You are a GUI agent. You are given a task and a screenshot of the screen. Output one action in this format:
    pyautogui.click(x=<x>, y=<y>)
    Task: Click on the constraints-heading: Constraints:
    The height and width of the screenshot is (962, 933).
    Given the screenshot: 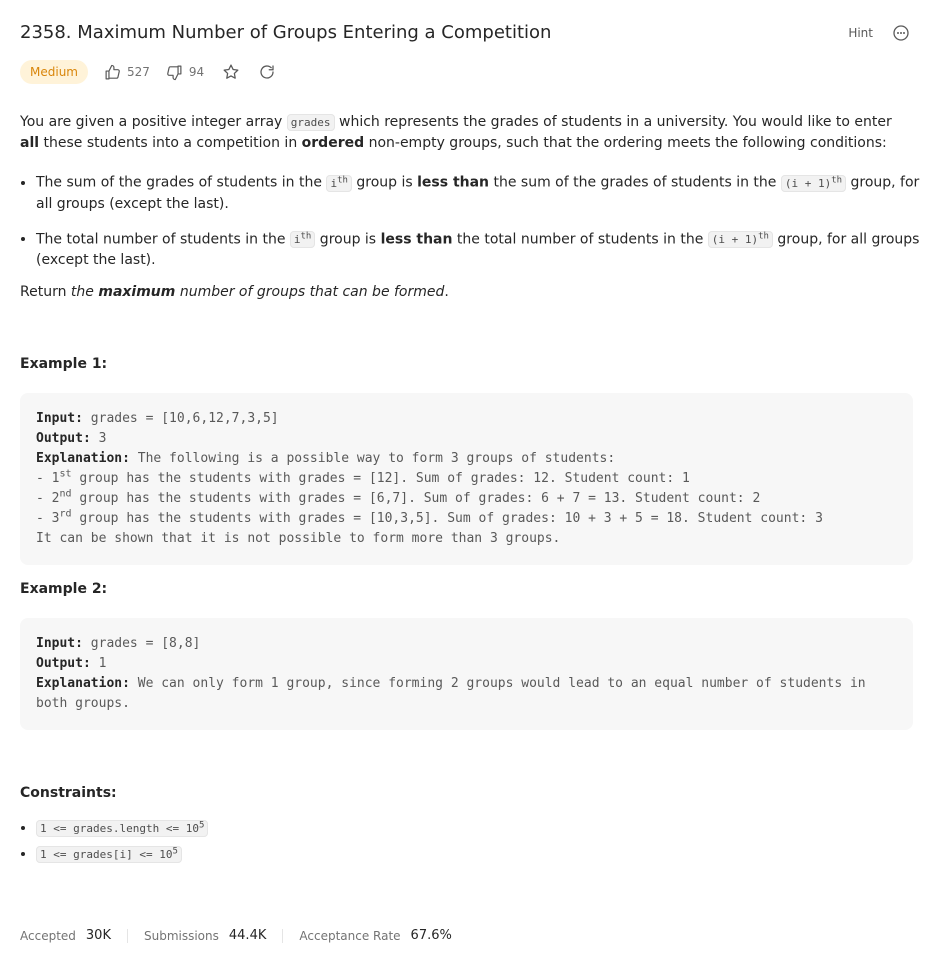 What is the action you would take?
    pyautogui.click(x=68, y=793)
    